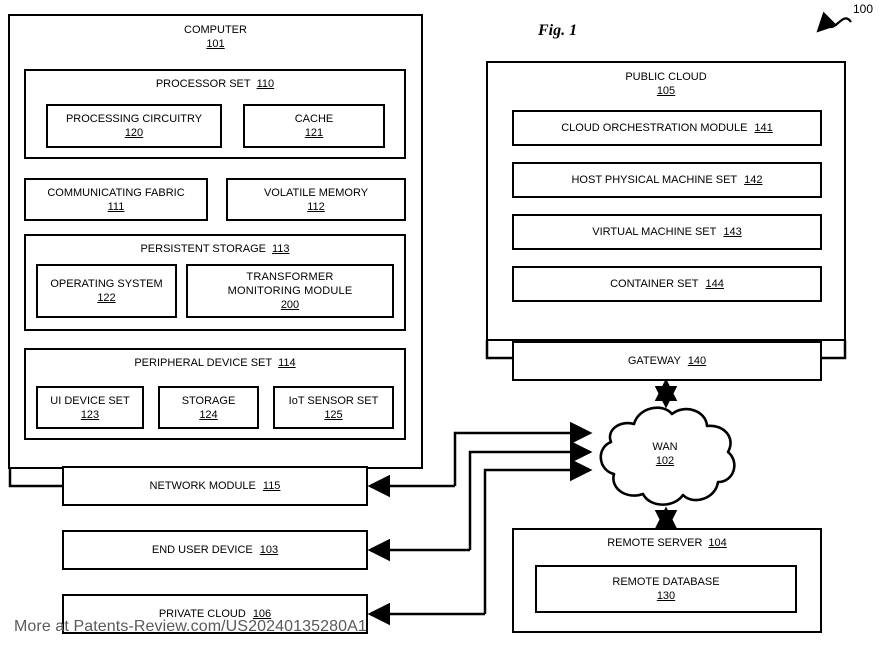  What do you see at coordinates (654, 232) in the screenshot?
I see `virtual-machine-set-label: VIRTUAL MACHINE SET` at bounding box center [654, 232].